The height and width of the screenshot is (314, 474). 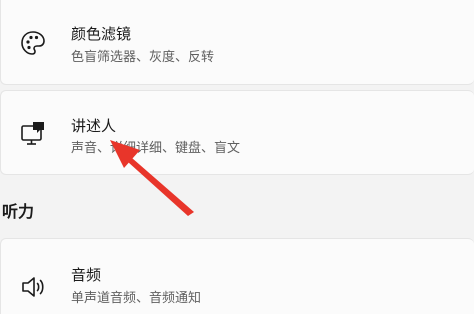 I want to click on narrator-title: 讲述人, so click(x=94, y=126).